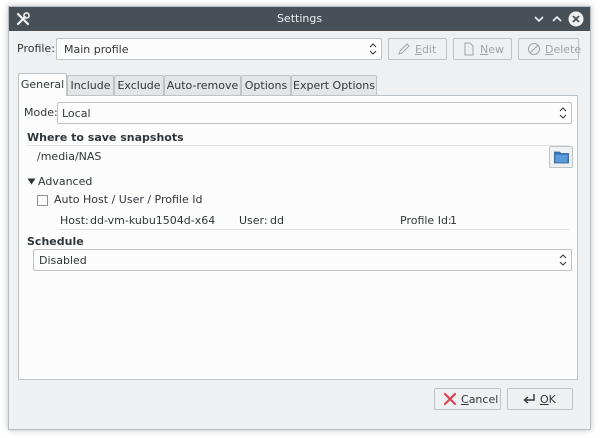 This screenshot has height=438, width=600. Describe the element at coordinates (534, 49) in the screenshot. I see `delete-icon` at that location.